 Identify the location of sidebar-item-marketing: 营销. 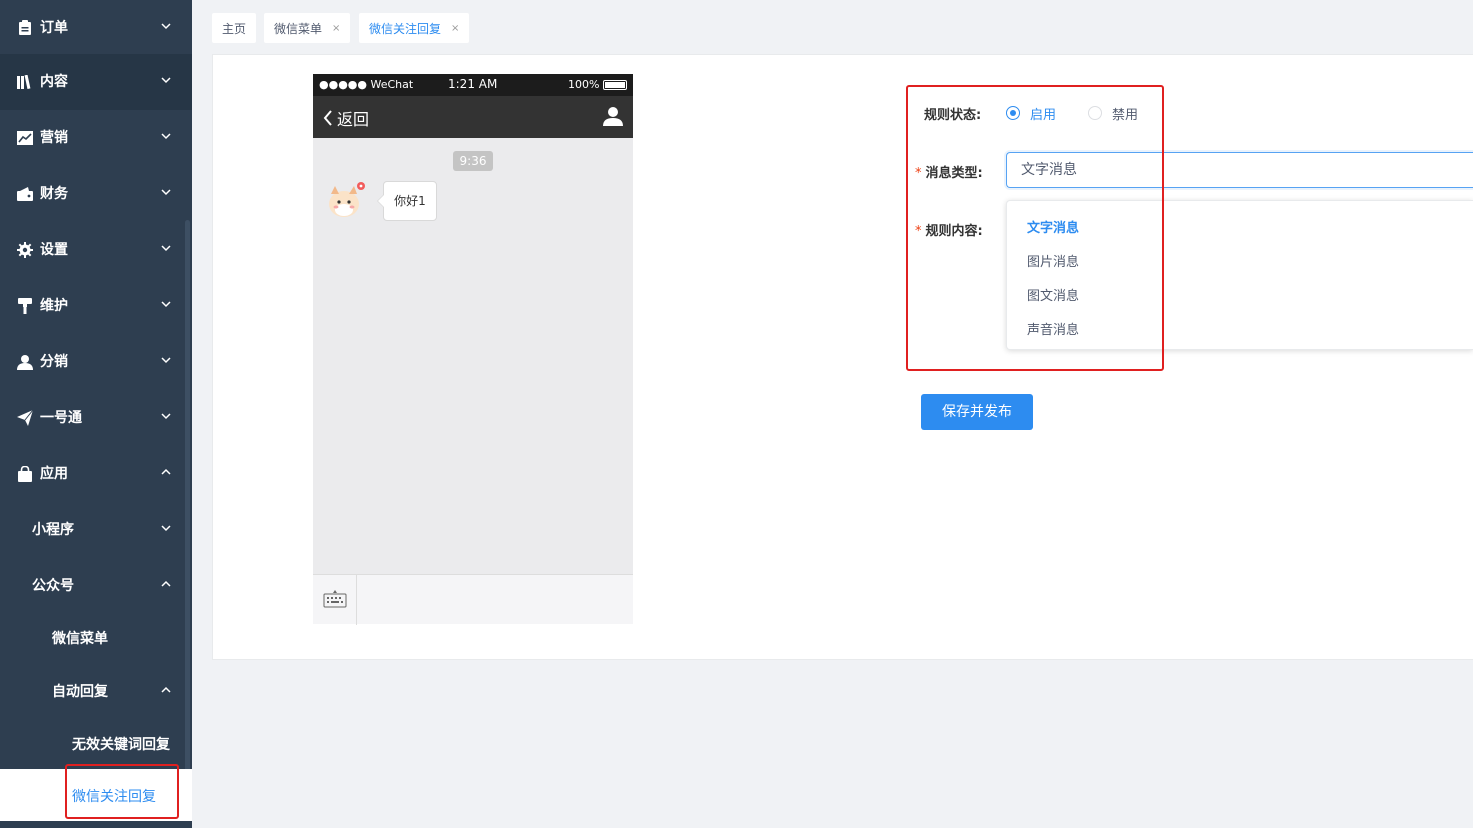
(96, 138).